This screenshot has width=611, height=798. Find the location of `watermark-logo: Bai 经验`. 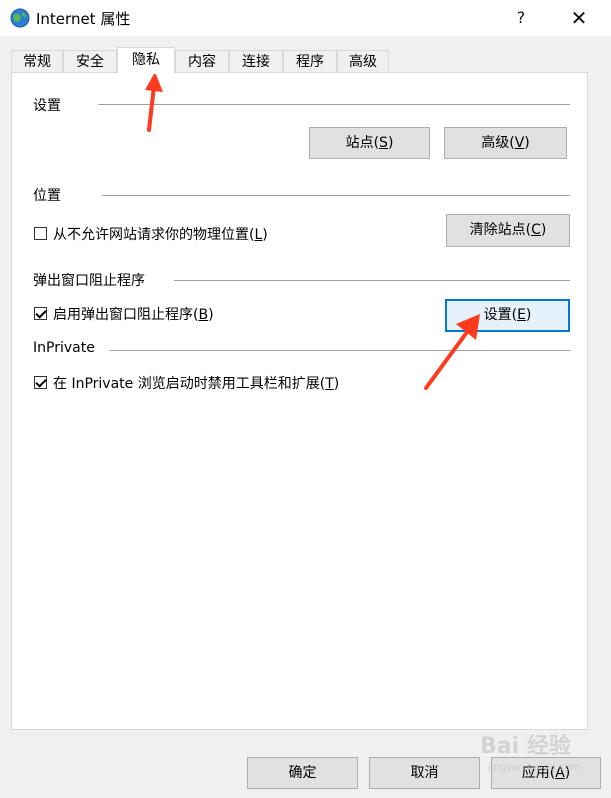

watermark-logo: Bai 经验 is located at coordinates (525, 746).